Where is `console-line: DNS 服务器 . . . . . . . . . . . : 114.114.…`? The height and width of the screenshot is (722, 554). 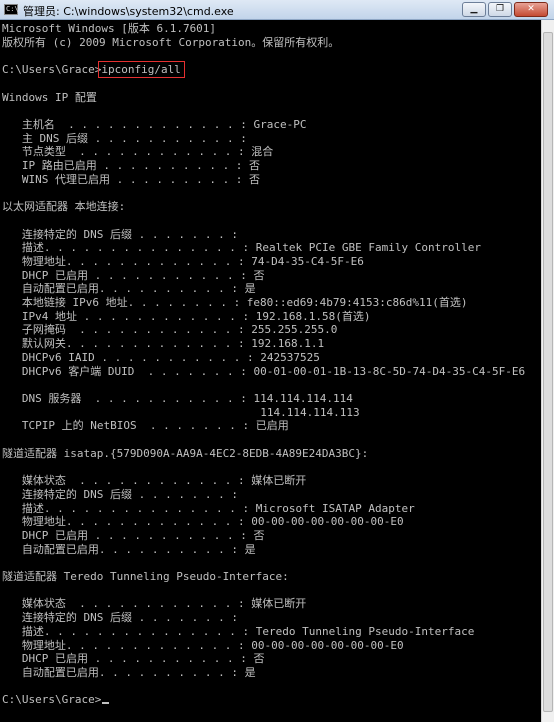 console-line: DNS 服务器 . . . . . . . . . . . : 114.114.… is located at coordinates (177, 398).